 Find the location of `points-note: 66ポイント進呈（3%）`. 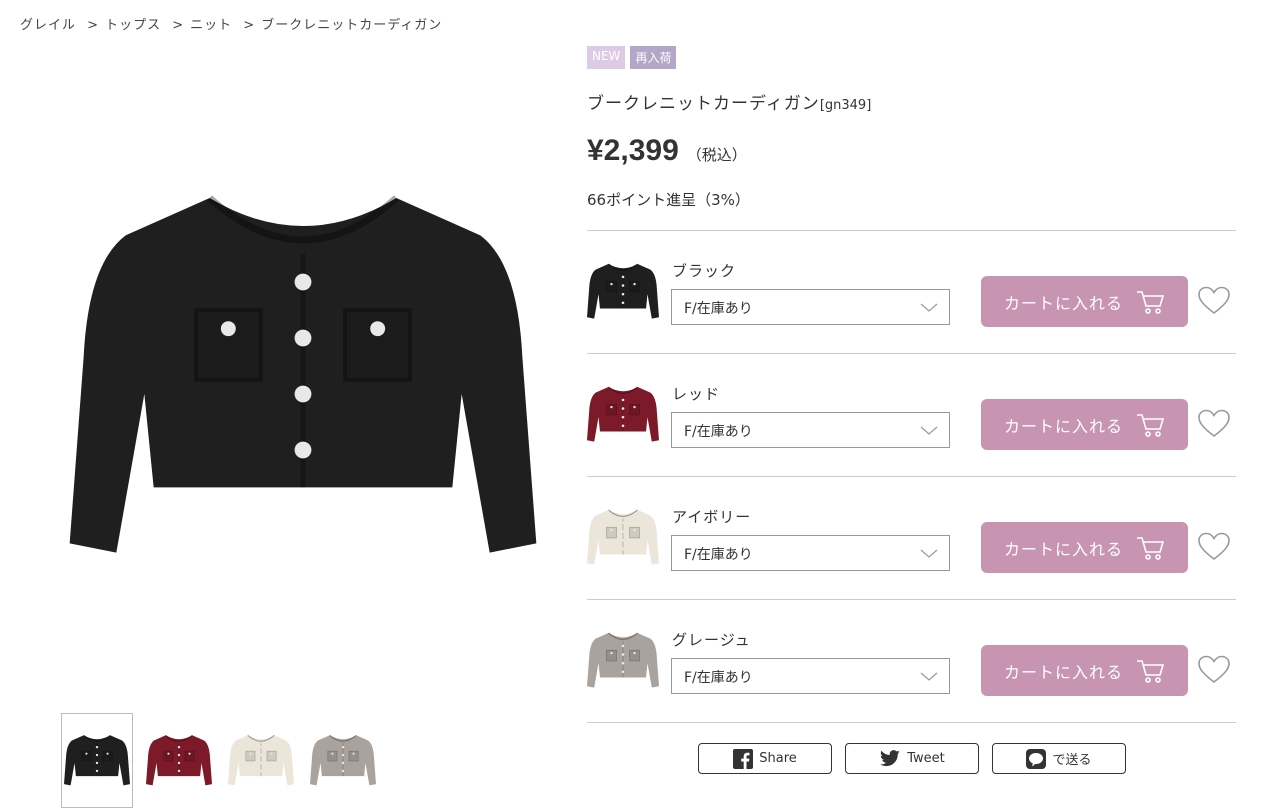

points-note: 66ポイント進呈（3%） is located at coordinates (668, 200).